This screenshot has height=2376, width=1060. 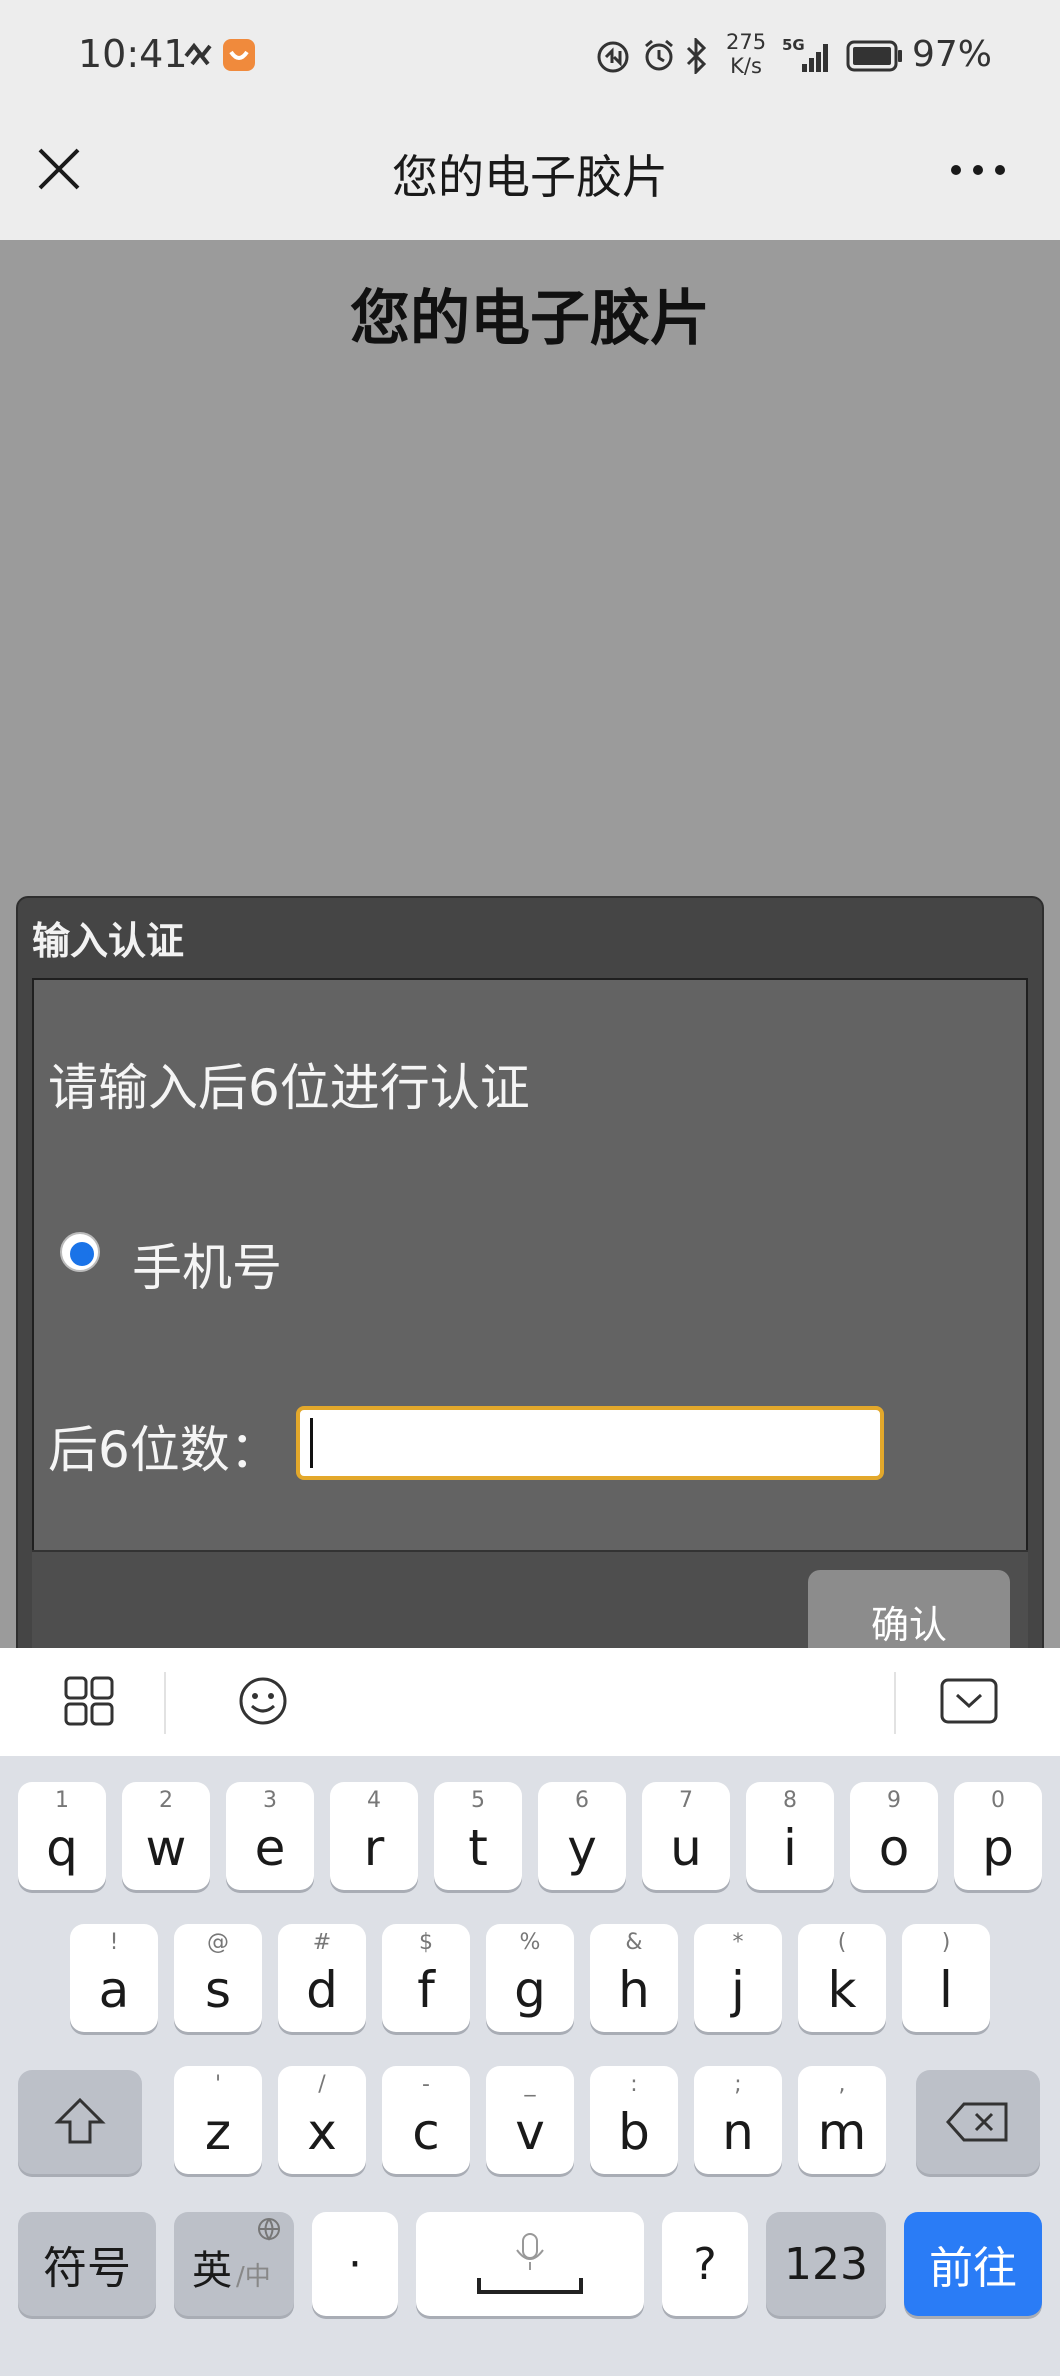 What do you see at coordinates (89, 1701) in the screenshot?
I see `keyboard-apps-icon` at bounding box center [89, 1701].